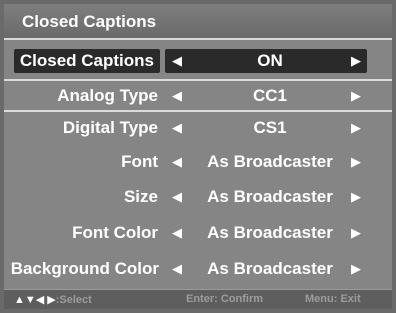 The width and height of the screenshot is (396, 313). What do you see at coordinates (198, 61) in the screenshot?
I see `menu-row-closed-captions: Closed Captions ◀ ON ▶` at bounding box center [198, 61].